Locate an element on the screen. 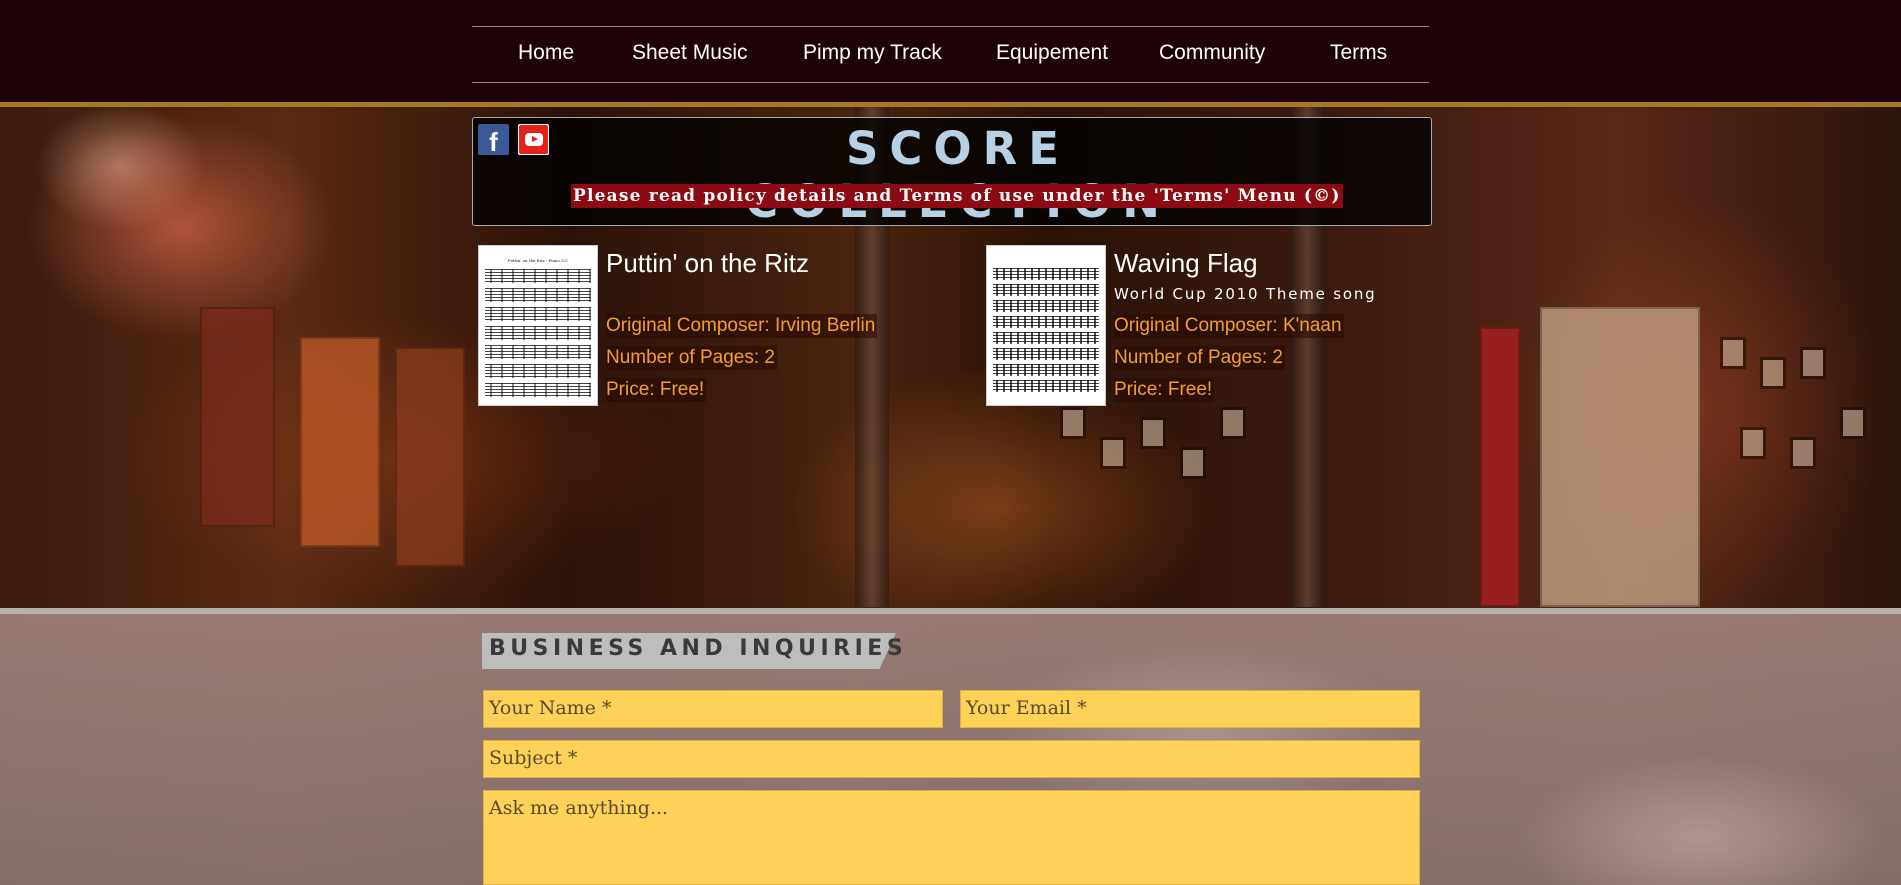 Image resolution: width=1901 pixels, height=885 pixels. thumbnail-title is located at coordinates (1046, 262).